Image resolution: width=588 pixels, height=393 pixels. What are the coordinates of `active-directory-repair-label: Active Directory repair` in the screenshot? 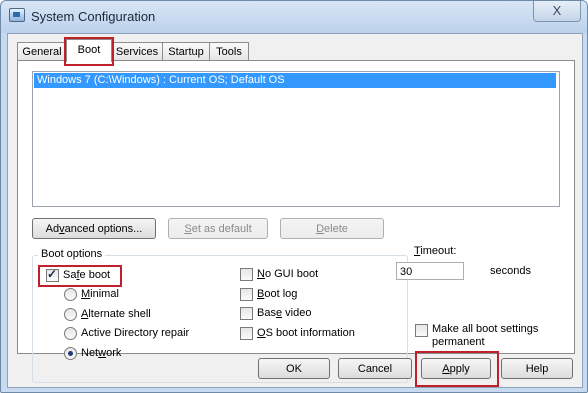 It's located at (135, 333).